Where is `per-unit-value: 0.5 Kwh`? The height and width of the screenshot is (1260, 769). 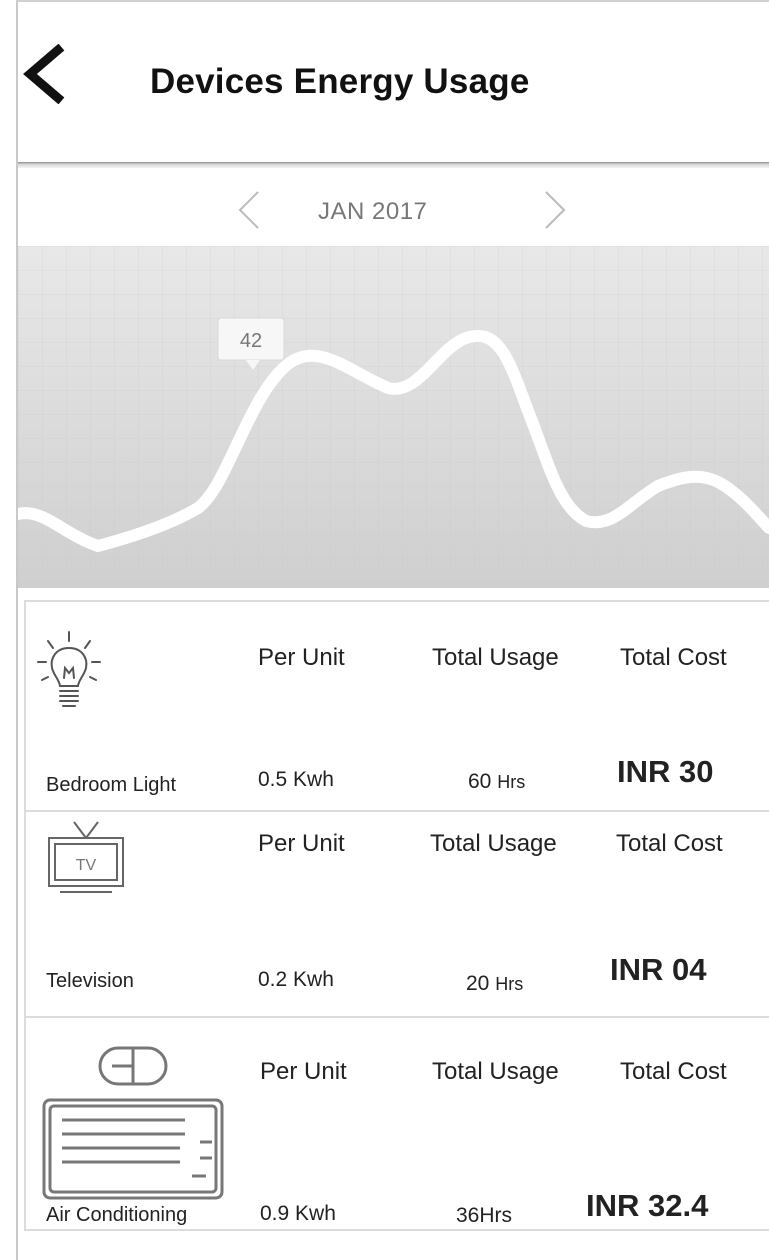 per-unit-value: 0.5 Kwh is located at coordinates (296, 779).